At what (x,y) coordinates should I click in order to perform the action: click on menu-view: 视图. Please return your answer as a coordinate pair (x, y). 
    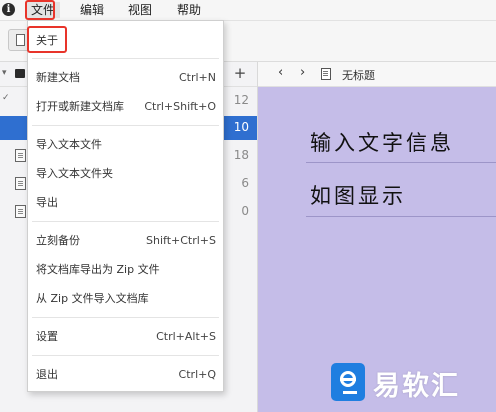
    Looking at the image, I should click on (140, 10).